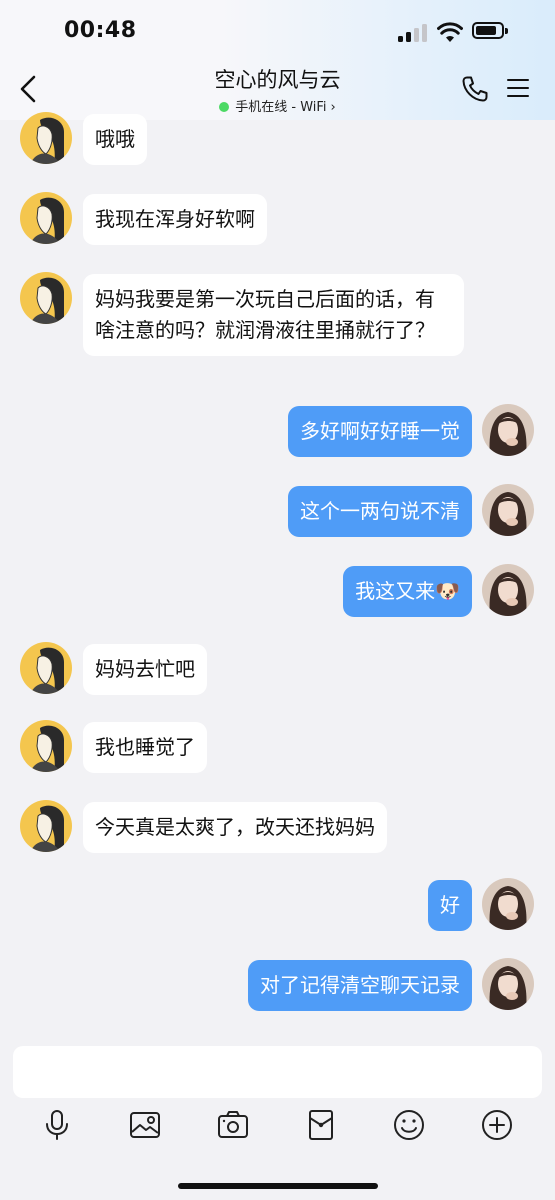 The height and width of the screenshot is (1200, 555). Describe the element at coordinates (407, 591) in the screenshot. I see `message-bubble-outgoing: 我这又来🐶` at that location.